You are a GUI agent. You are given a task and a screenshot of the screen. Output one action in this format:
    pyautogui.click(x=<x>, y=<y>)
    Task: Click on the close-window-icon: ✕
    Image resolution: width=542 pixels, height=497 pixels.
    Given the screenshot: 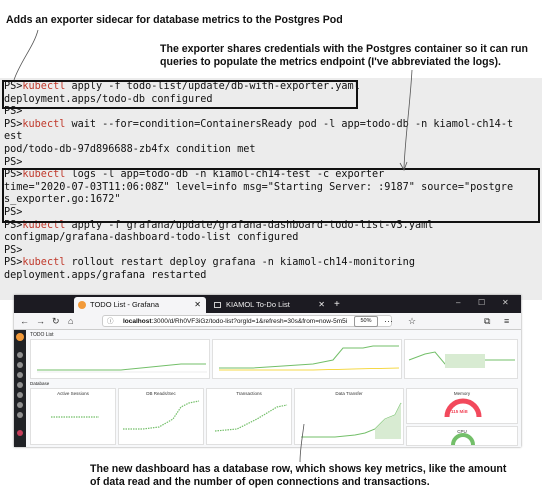 What is the action you would take?
    pyautogui.click(x=505, y=302)
    